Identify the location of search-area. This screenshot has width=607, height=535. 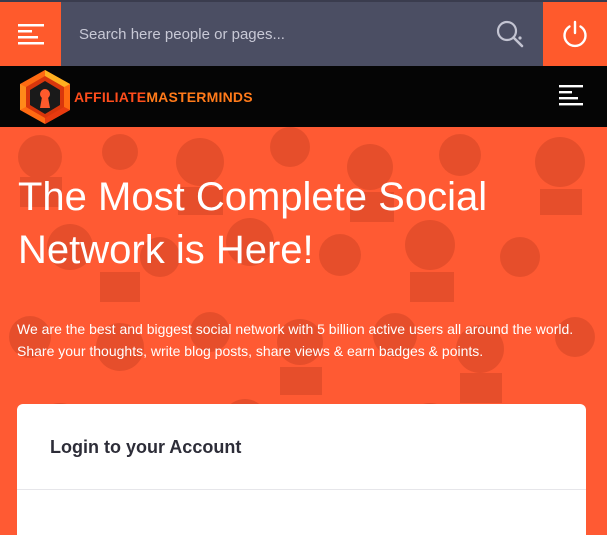
(302, 34).